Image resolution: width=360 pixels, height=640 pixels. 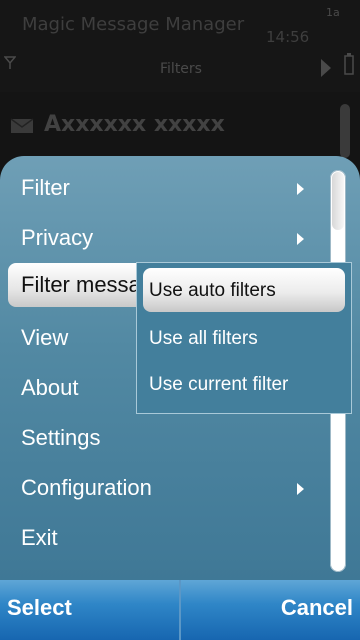 I want to click on submenu-item-use-auto-filters: Use auto filters, so click(x=244, y=290).